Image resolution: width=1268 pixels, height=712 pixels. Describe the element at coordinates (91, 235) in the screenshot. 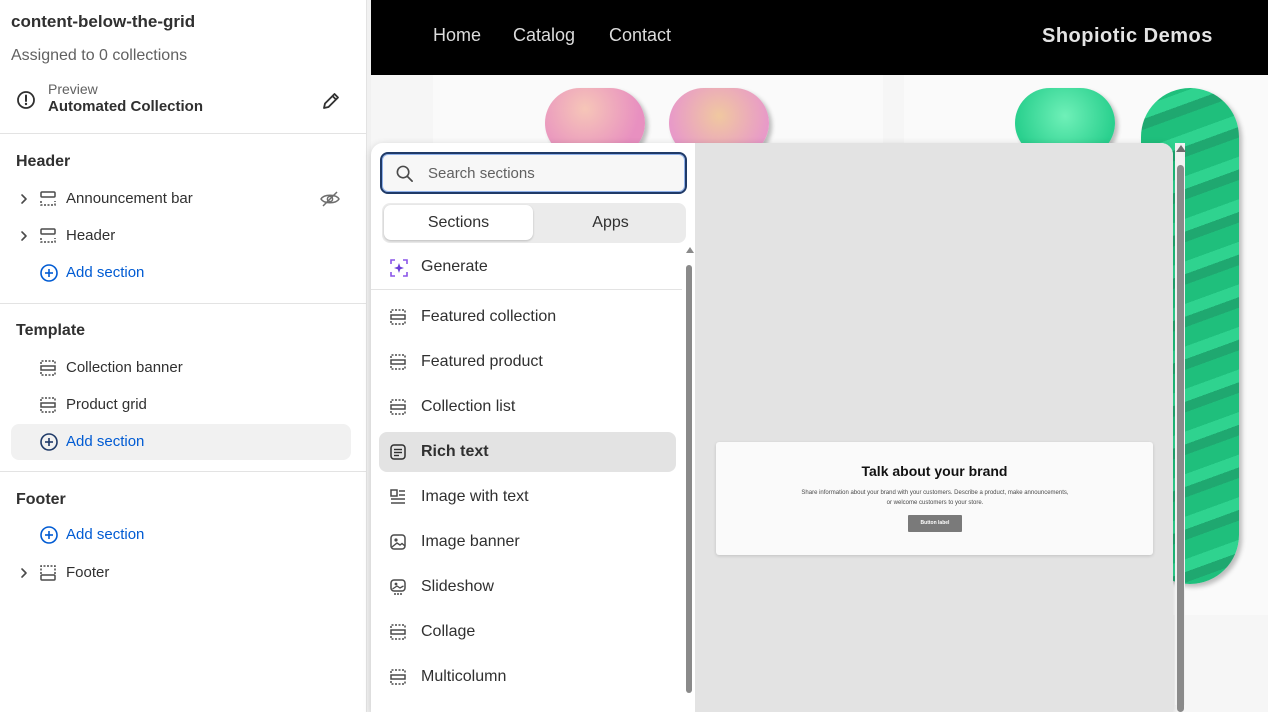

I see `section-label: Header` at that location.